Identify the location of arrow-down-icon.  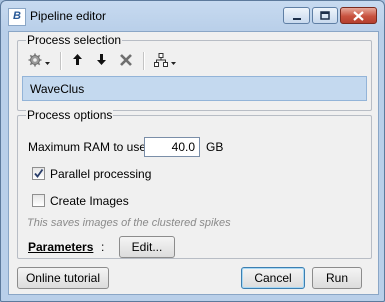
(101, 61).